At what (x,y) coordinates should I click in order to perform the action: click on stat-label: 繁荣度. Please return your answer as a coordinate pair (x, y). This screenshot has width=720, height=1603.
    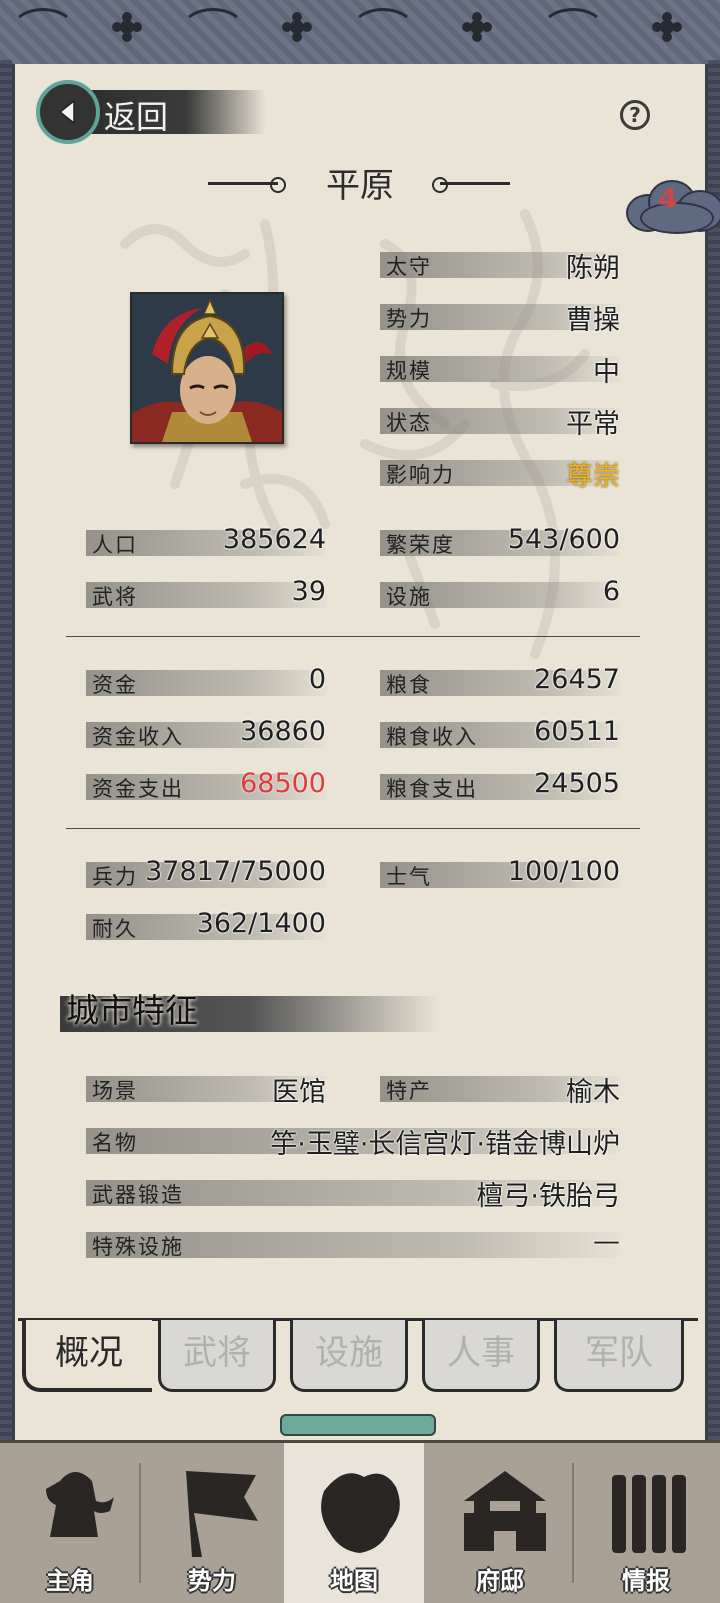
    Looking at the image, I should click on (420, 545).